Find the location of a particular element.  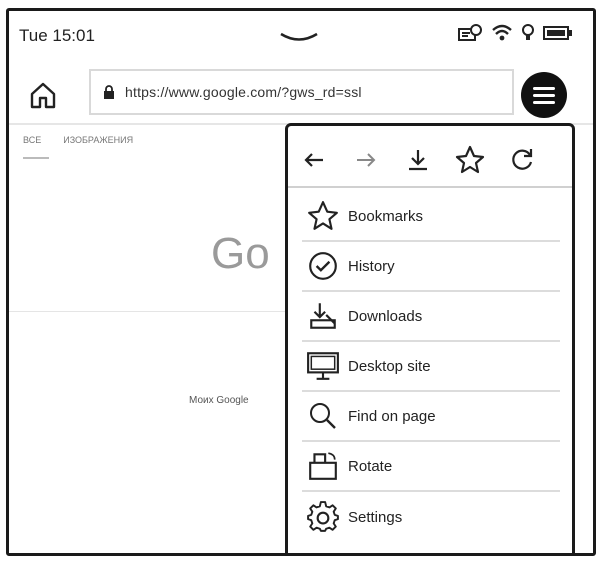

pull-down-handle-icon is located at coordinates (299, 37).